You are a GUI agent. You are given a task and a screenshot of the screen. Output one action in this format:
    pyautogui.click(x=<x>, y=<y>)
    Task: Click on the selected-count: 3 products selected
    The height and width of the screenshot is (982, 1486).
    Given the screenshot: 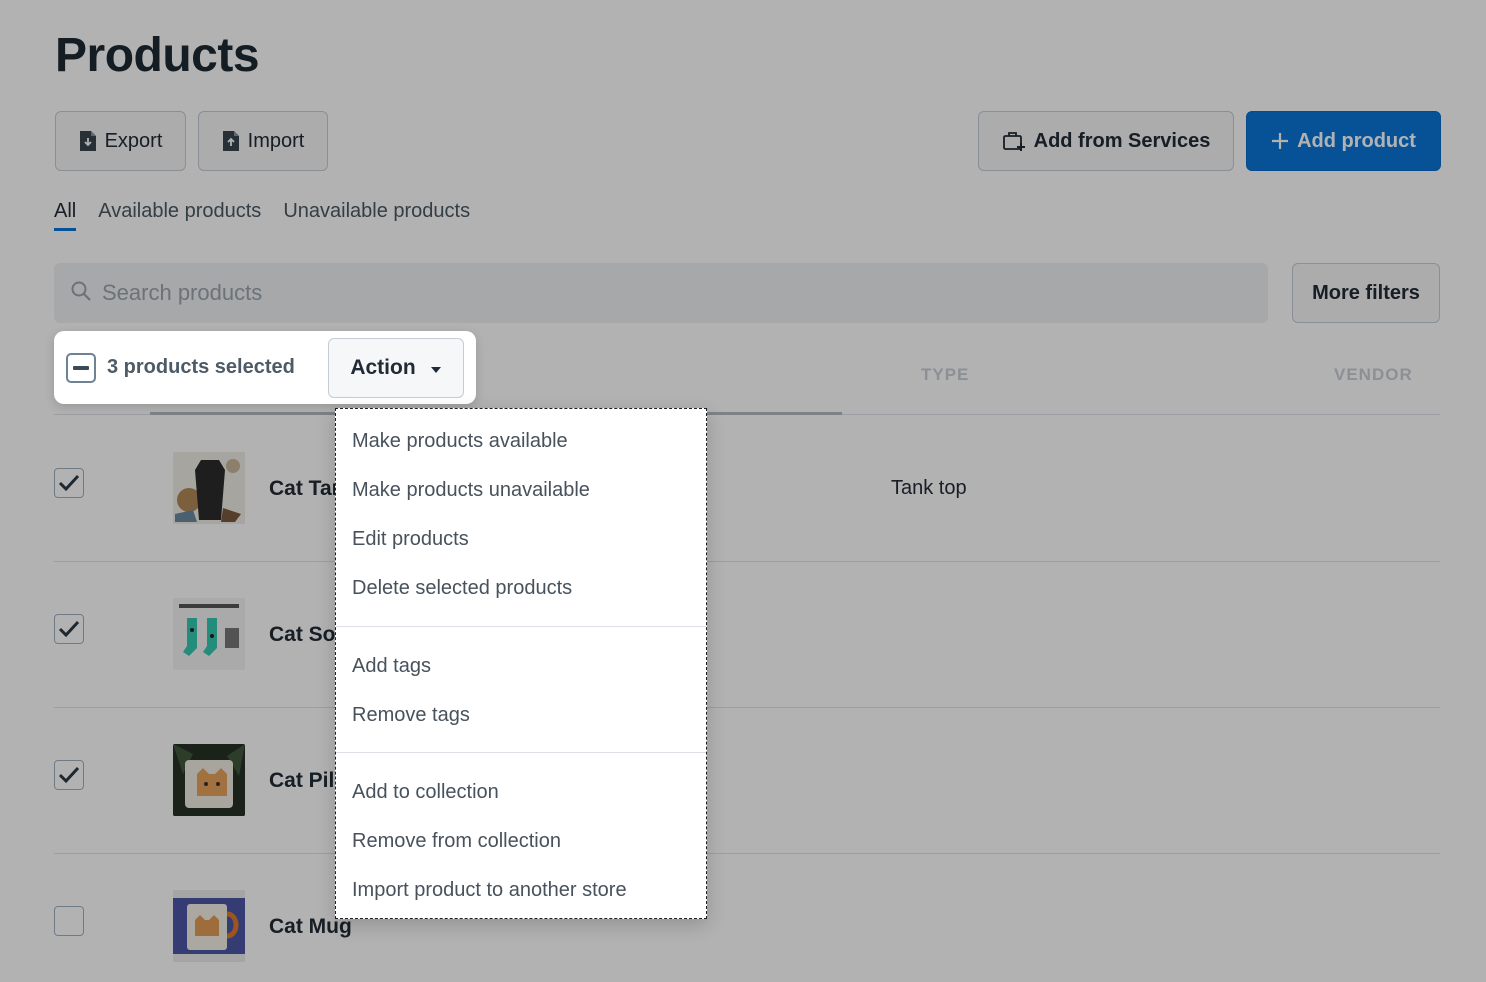 What is the action you would take?
    pyautogui.click(x=201, y=367)
    